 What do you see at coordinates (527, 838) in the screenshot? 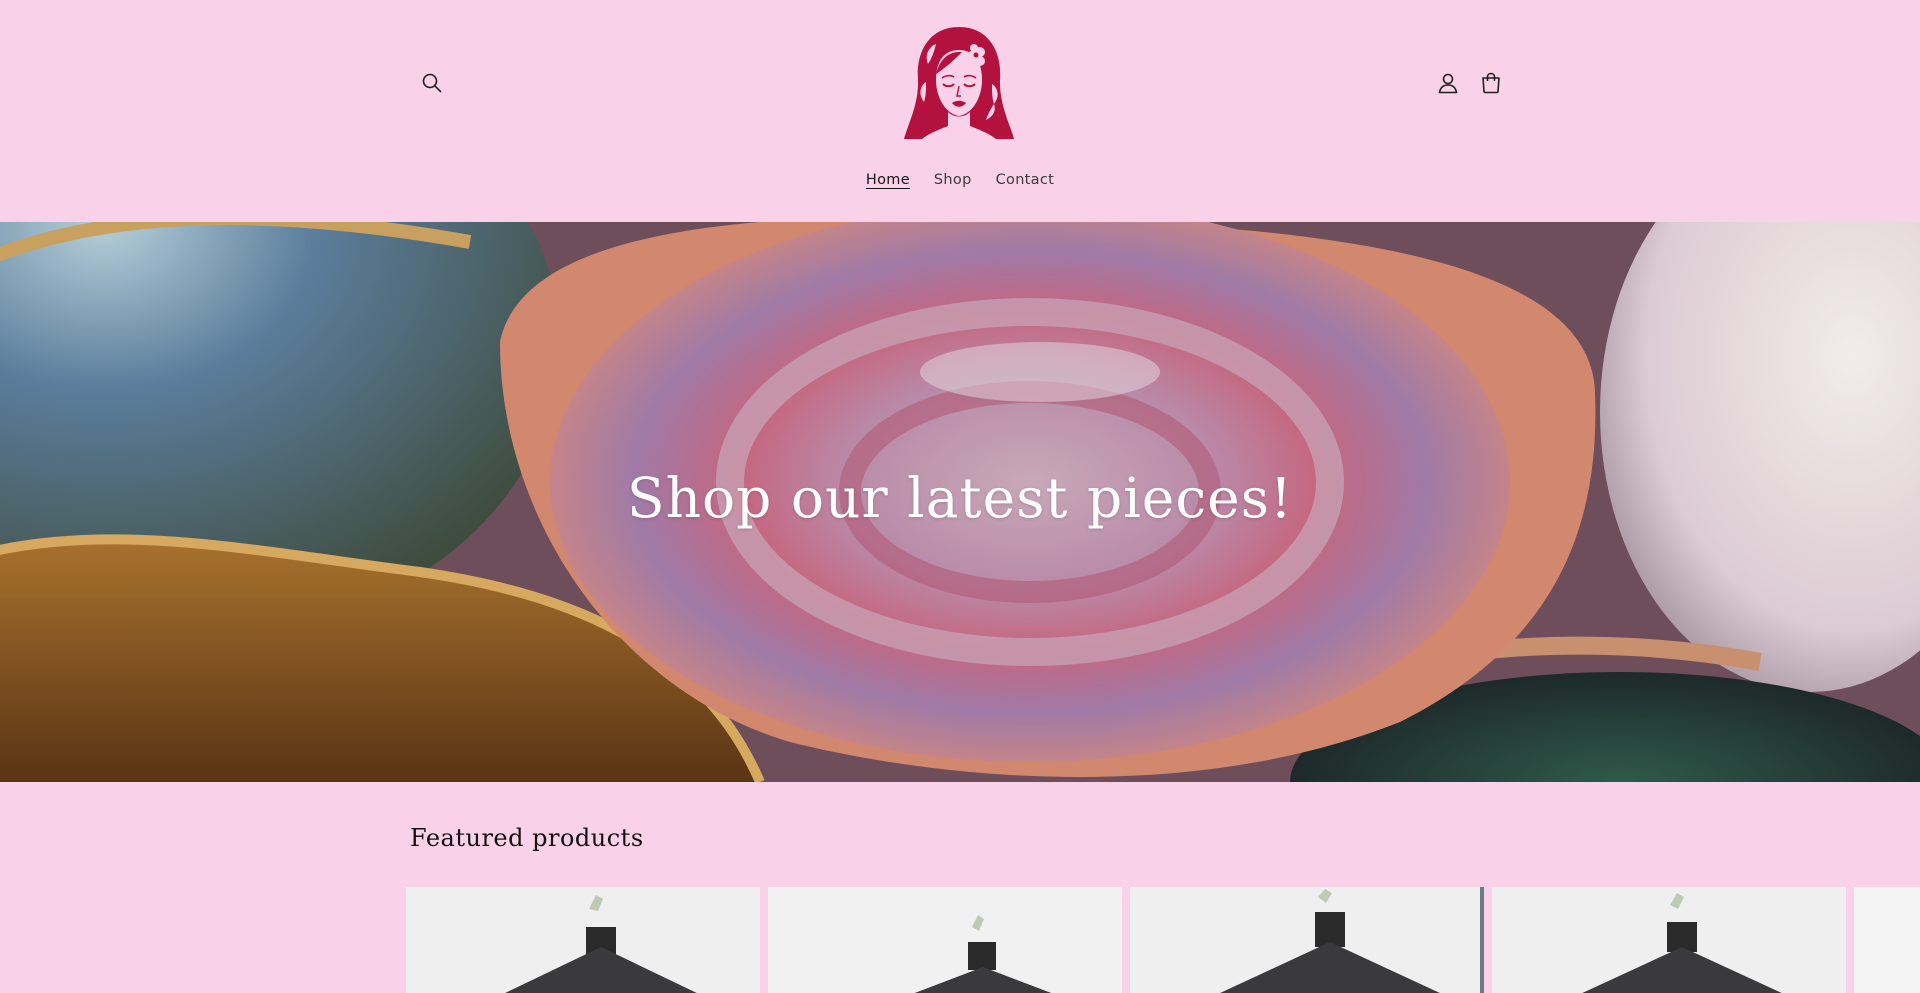
I see `featured-products-title: Featured products` at bounding box center [527, 838].